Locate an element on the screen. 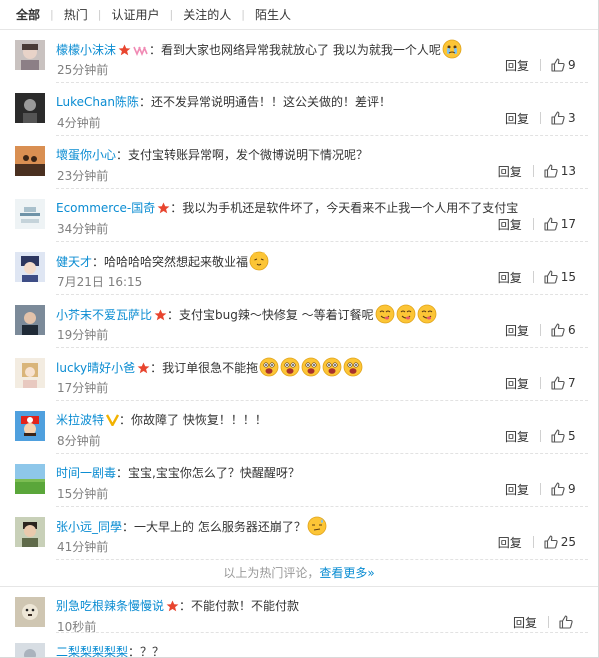 Image resolution: width=599 pixels, height=658 pixels. username-link: 二梨梨梨梨梨 is located at coordinates (92, 651).